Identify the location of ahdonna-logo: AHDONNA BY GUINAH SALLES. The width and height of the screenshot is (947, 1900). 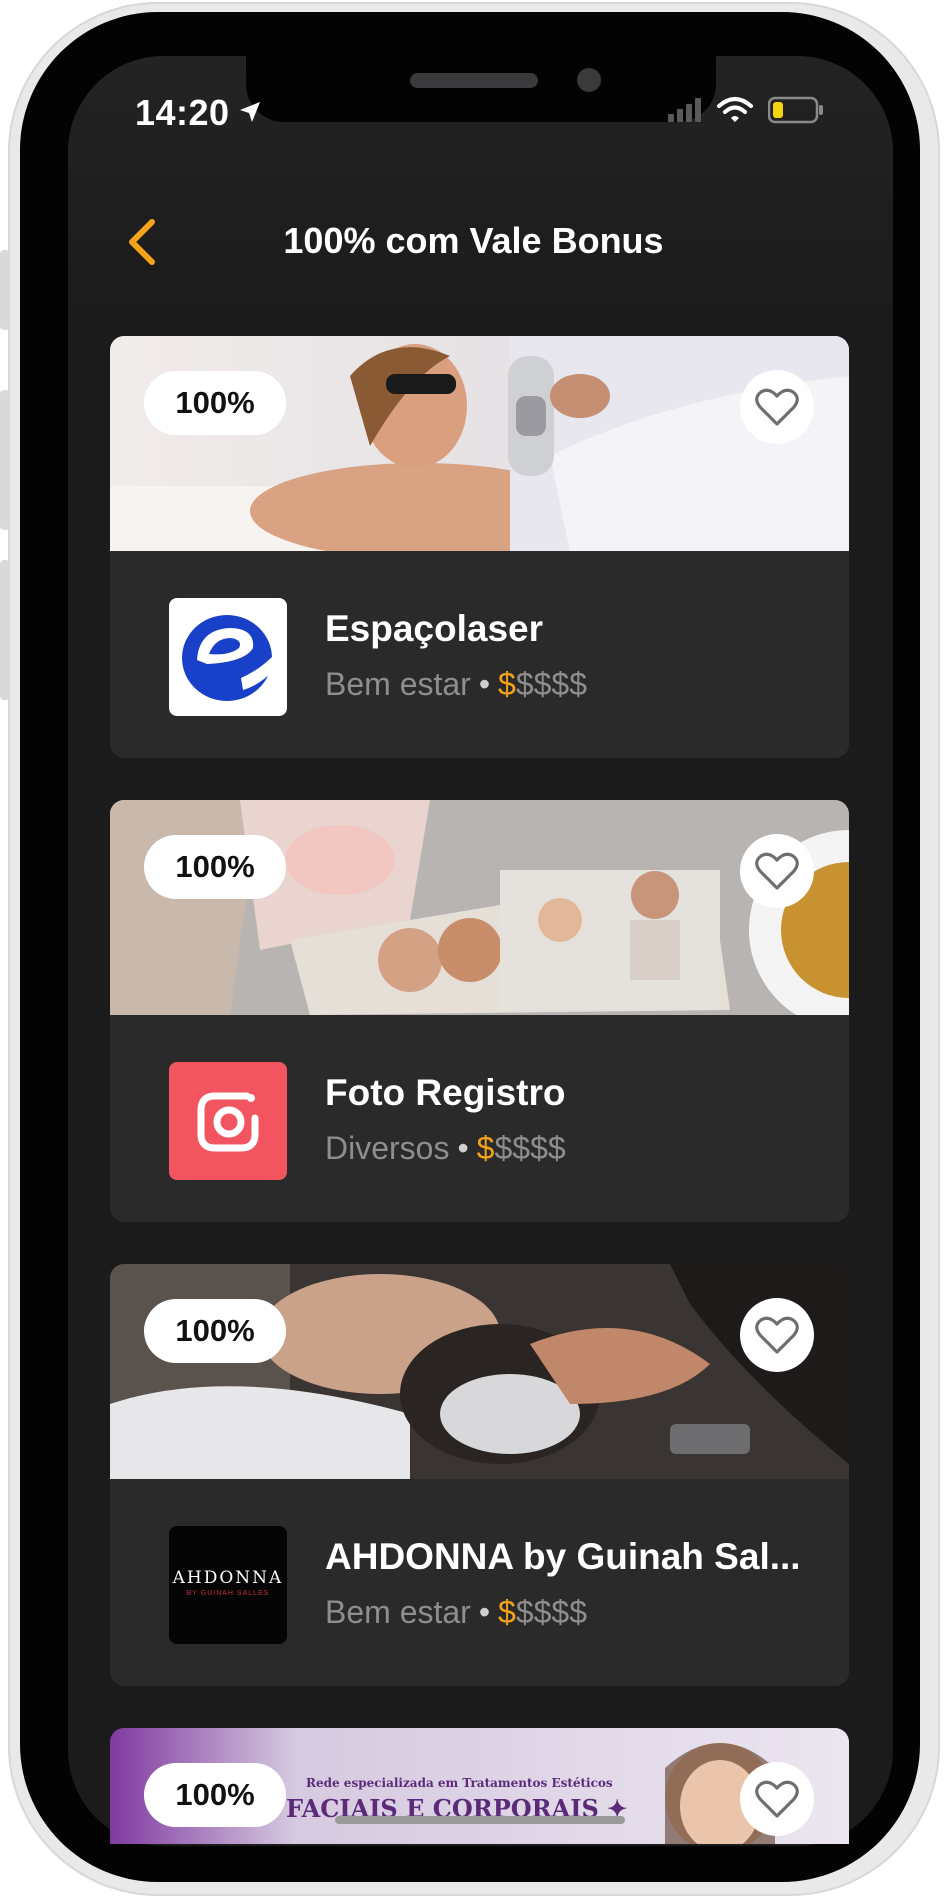
(228, 1585).